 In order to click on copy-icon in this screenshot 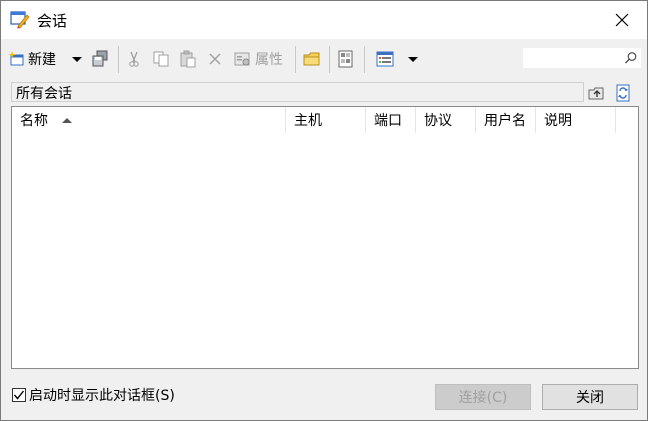, I will do `click(161, 59)`.